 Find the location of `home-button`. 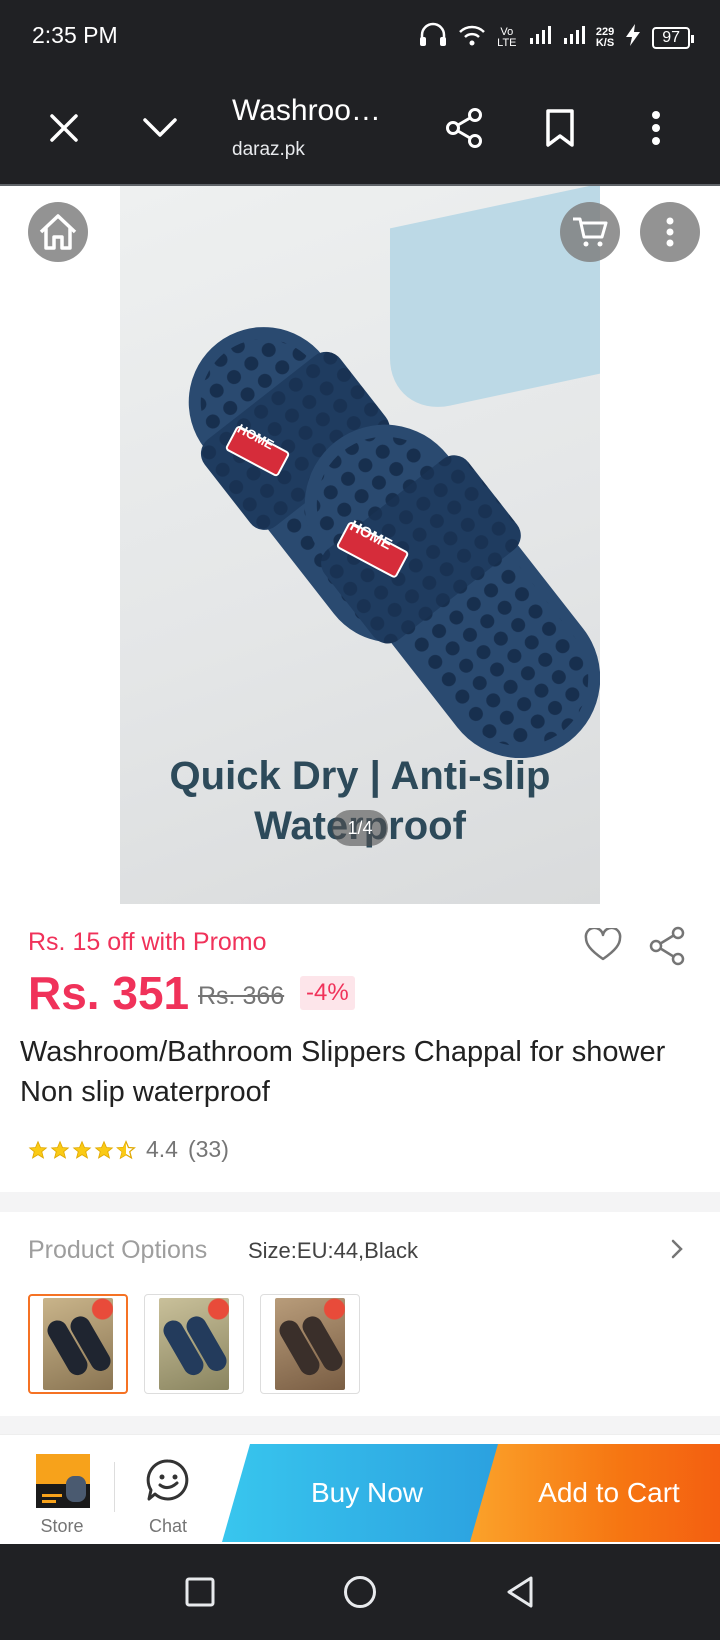

home-button is located at coordinates (58, 232).